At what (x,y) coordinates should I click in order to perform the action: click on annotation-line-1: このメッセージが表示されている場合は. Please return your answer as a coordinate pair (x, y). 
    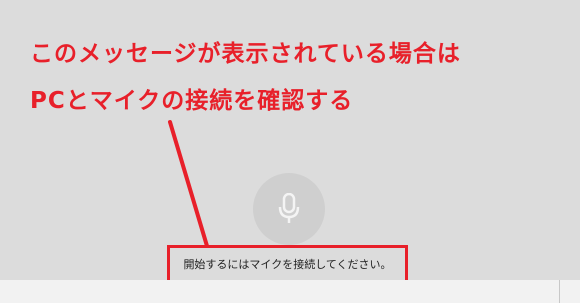
    Looking at the image, I should click on (245, 54).